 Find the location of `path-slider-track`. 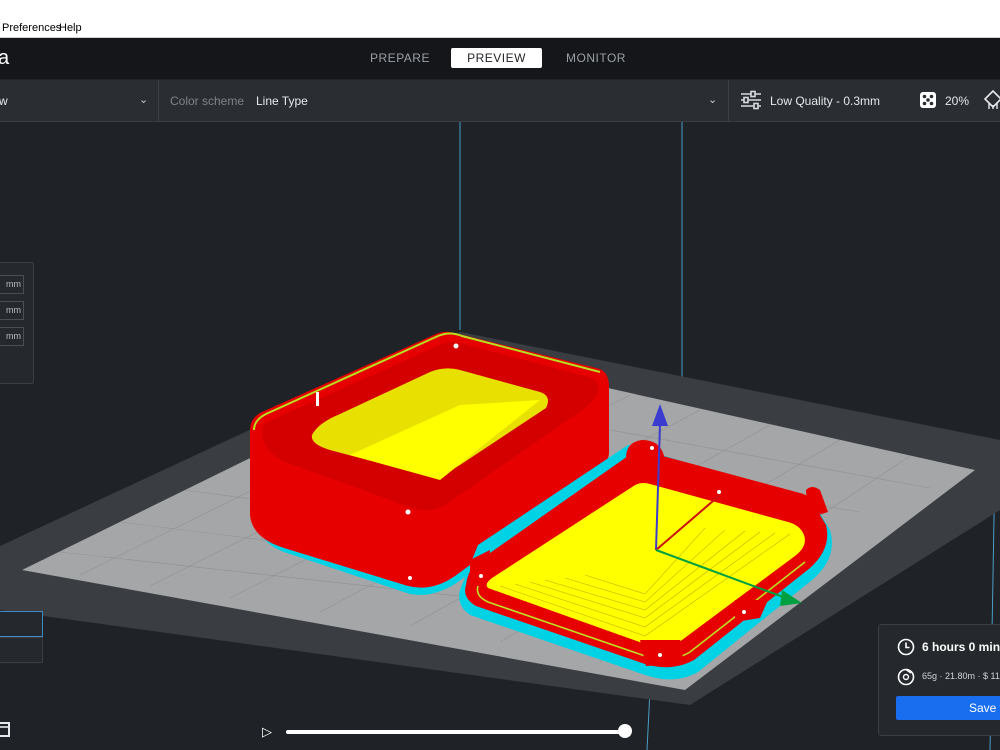

path-slider-track is located at coordinates (456, 732).